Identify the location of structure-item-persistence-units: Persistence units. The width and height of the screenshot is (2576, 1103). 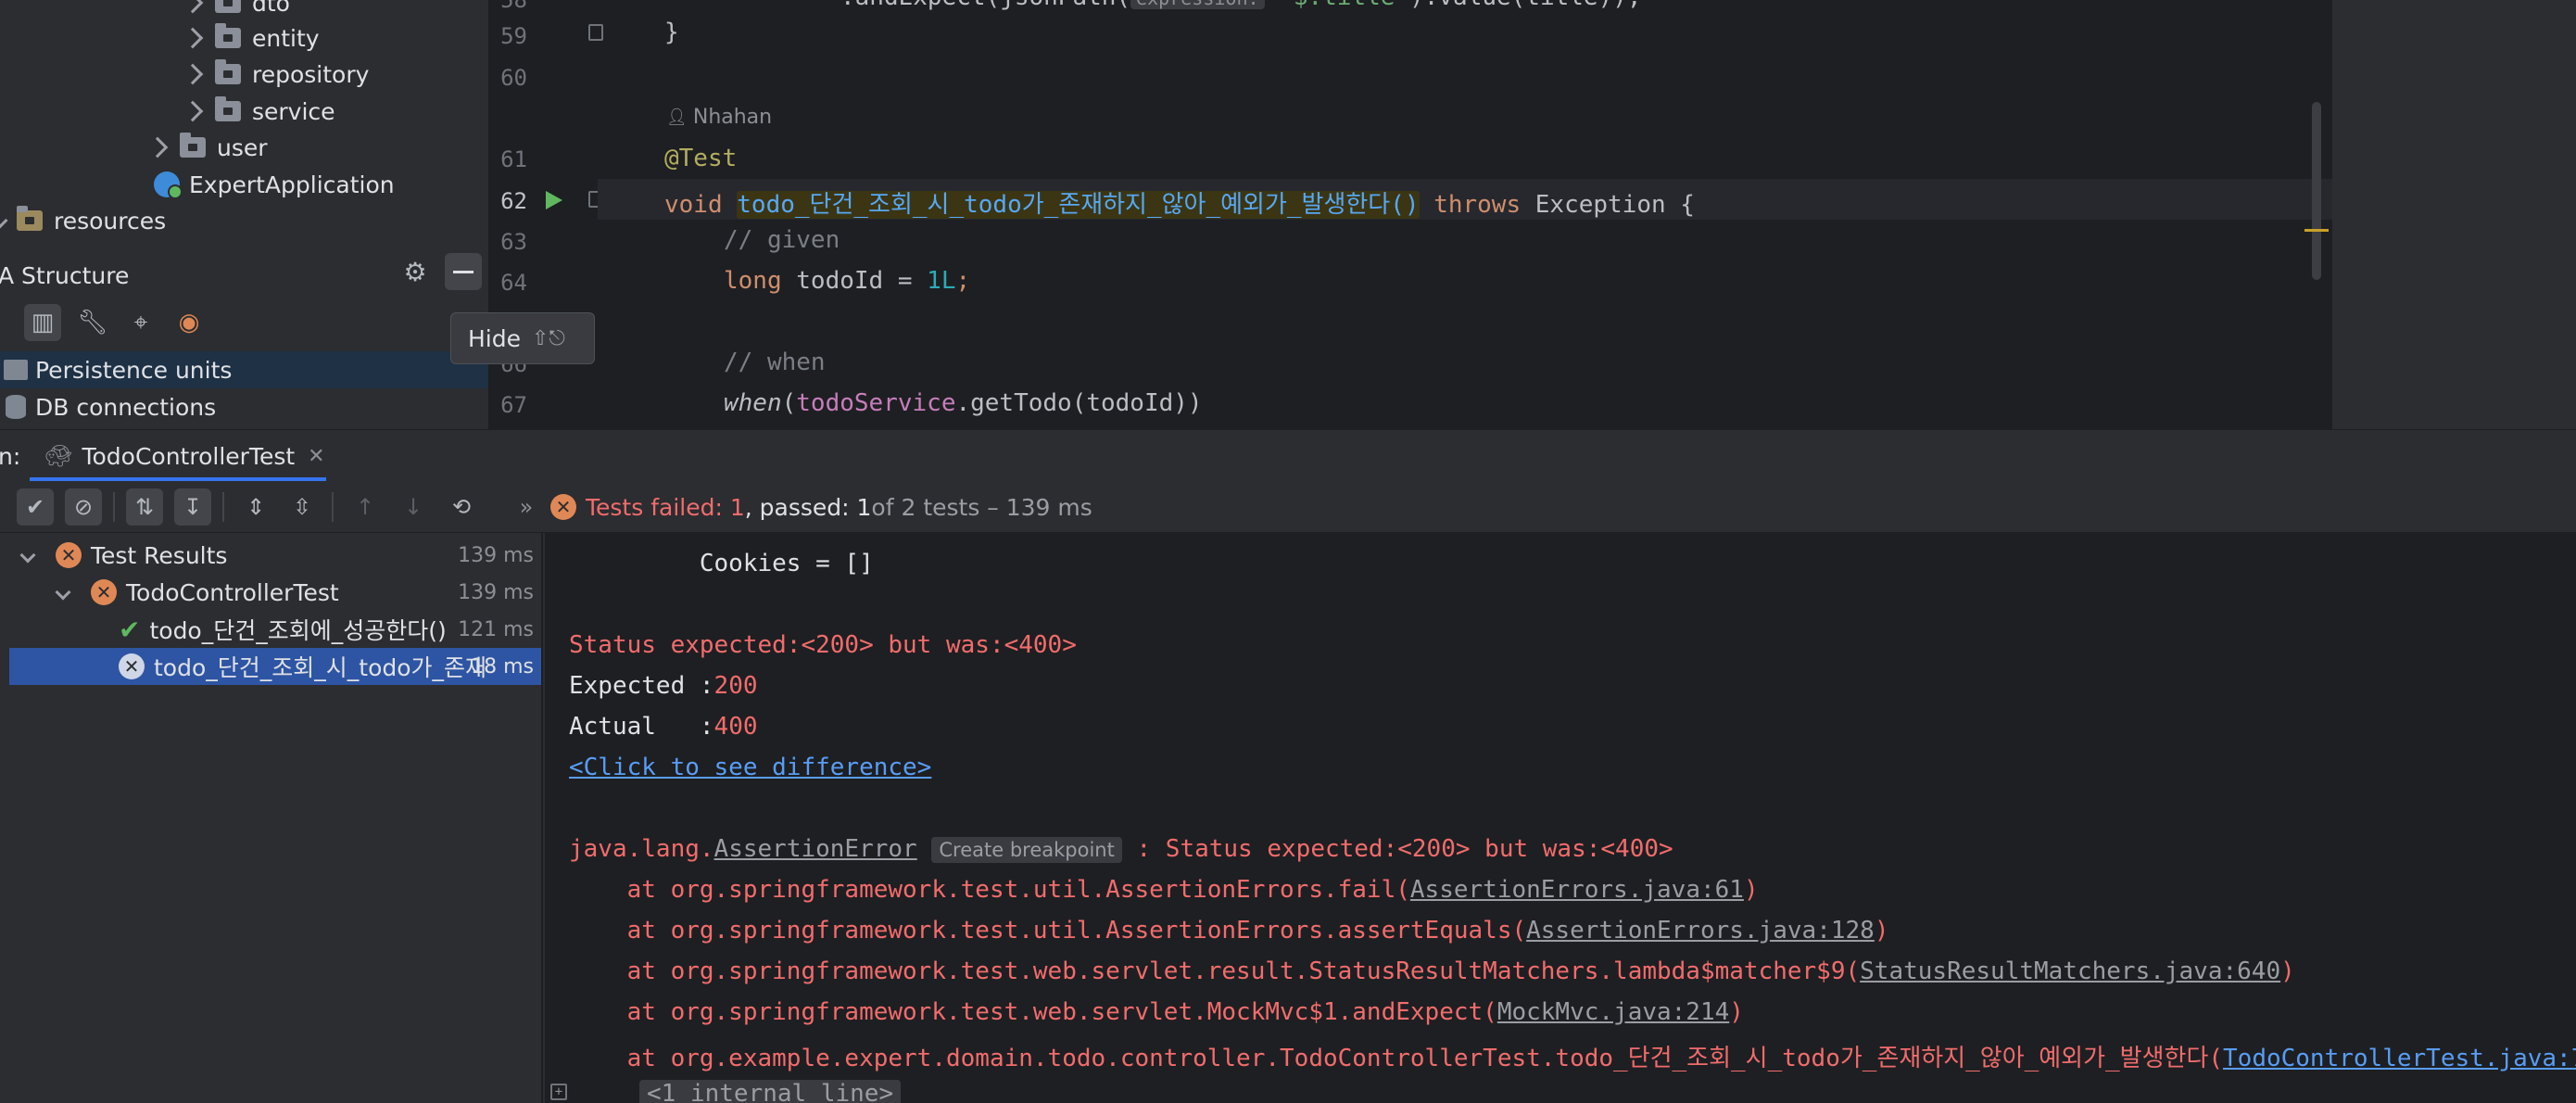
(244, 369).